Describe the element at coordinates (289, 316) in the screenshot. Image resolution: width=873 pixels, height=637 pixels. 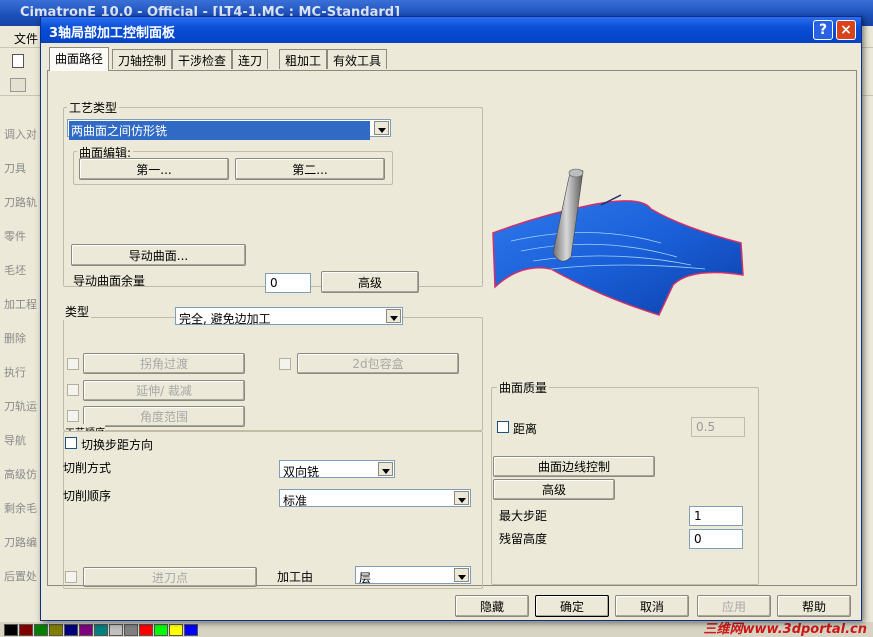
I see `type-select: 完全, 避免边加工` at that location.